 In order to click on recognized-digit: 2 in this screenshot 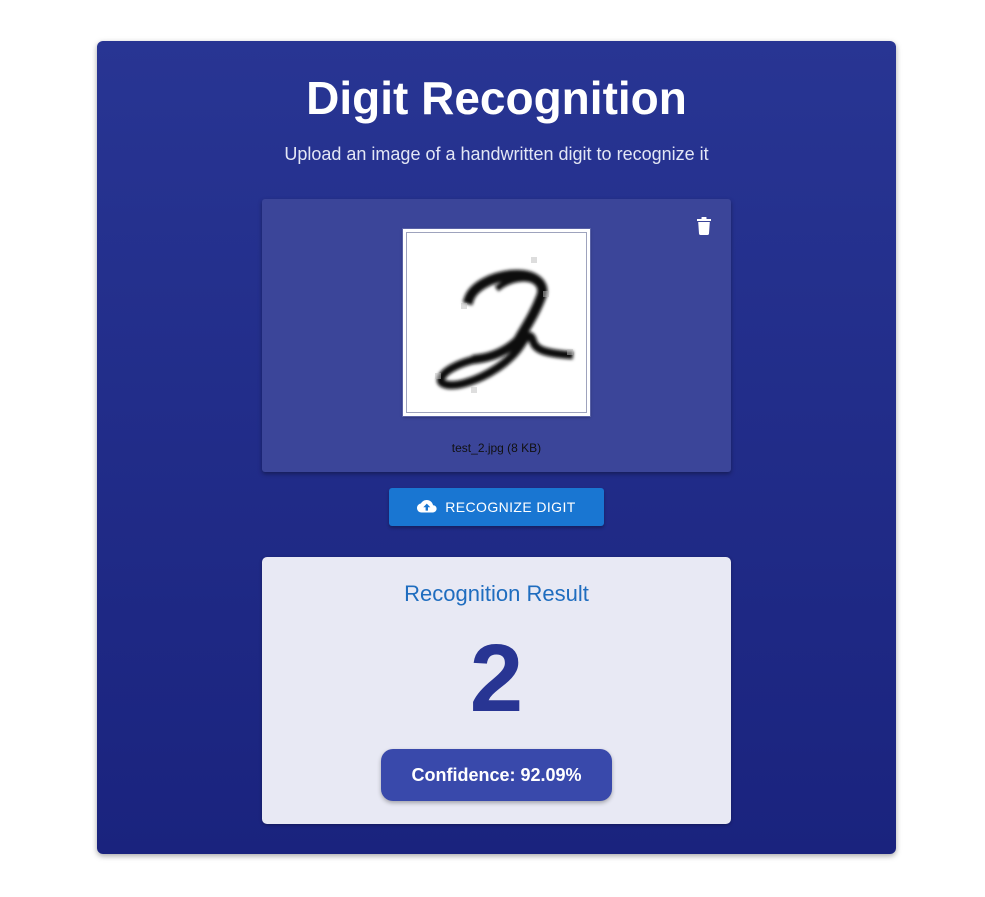, I will do `click(496, 678)`.